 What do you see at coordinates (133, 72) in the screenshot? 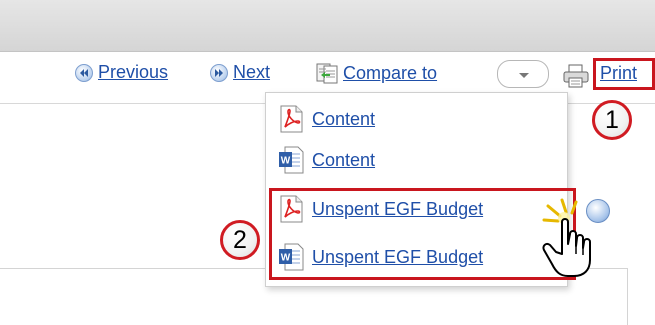
I see `previous-link: Previous` at bounding box center [133, 72].